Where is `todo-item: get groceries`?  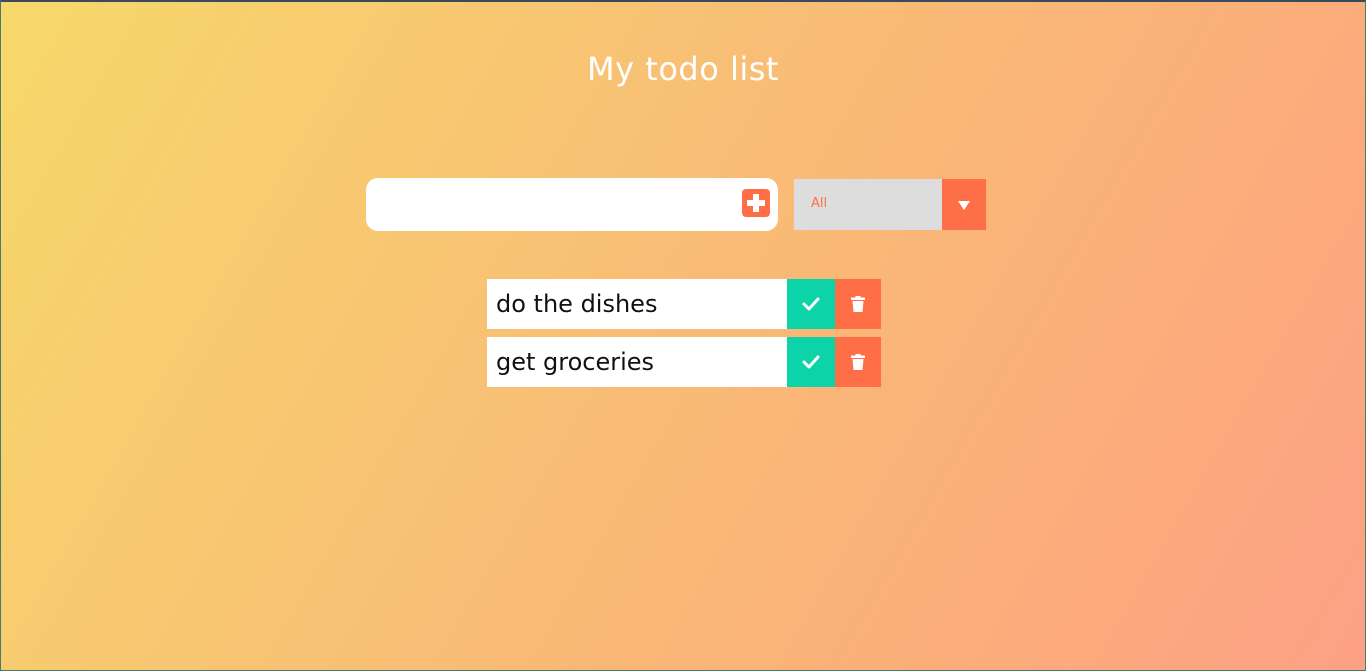 todo-item: get groceries is located at coordinates (684, 362).